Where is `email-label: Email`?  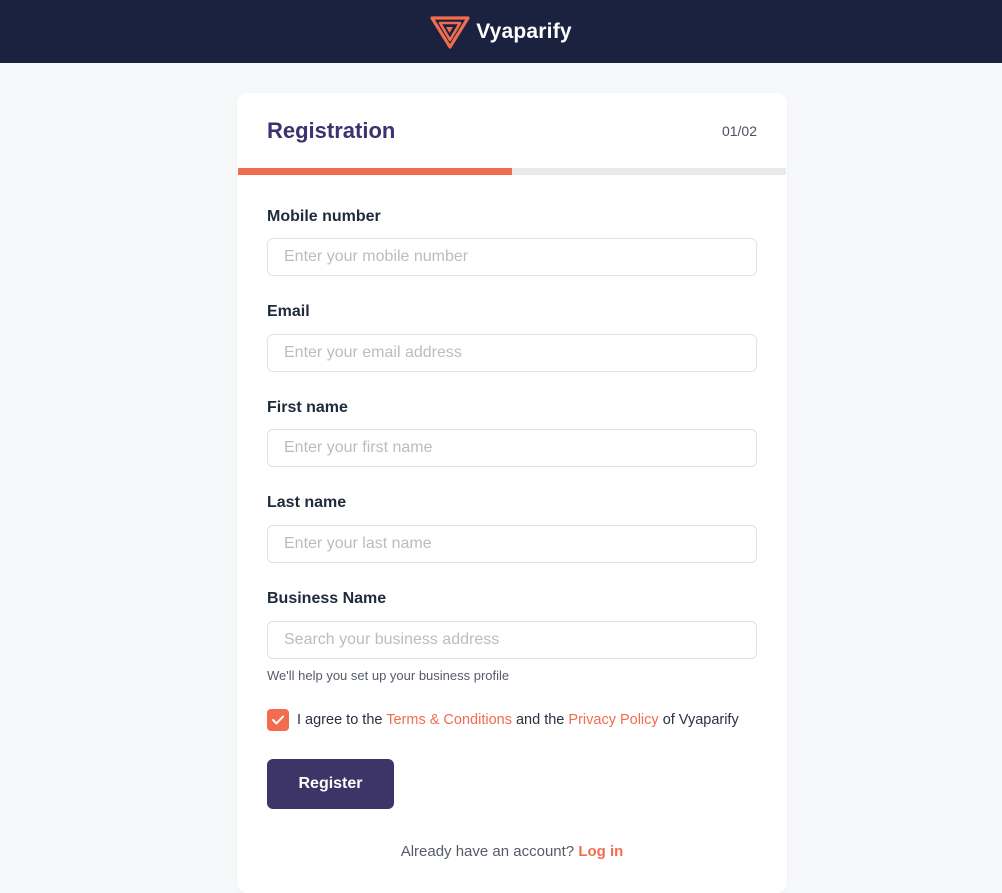
email-label: Email is located at coordinates (288, 311).